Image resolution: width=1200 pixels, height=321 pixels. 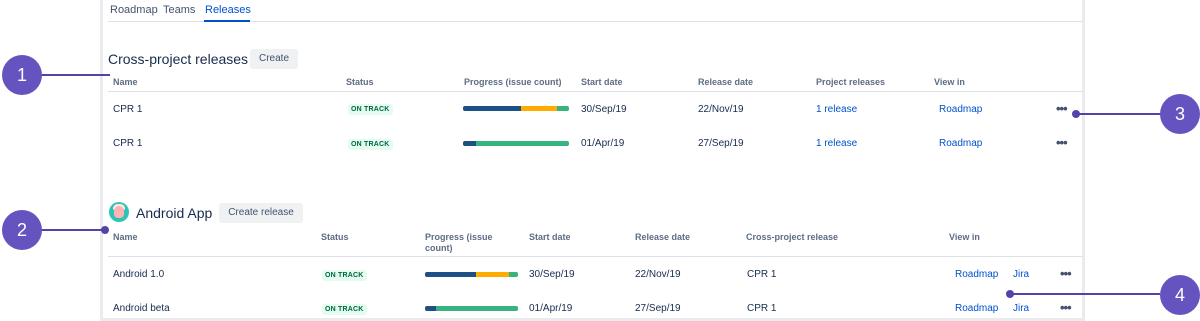 What do you see at coordinates (851, 82) in the screenshot?
I see `header-project-releases: Project releases` at bounding box center [851, 82].